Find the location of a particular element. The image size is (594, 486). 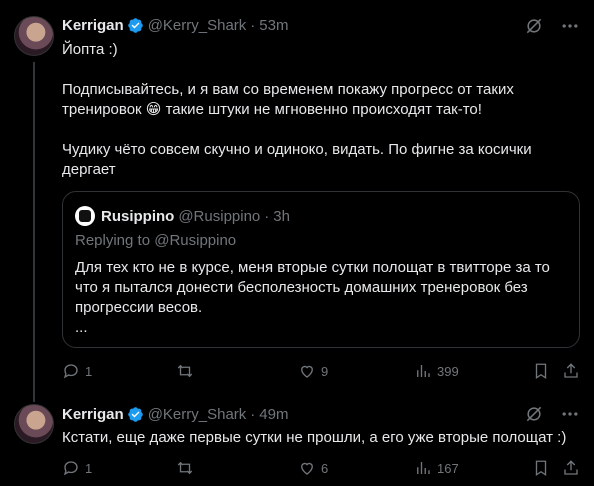

timestamp: 53m is located at coordinates (273, 25).